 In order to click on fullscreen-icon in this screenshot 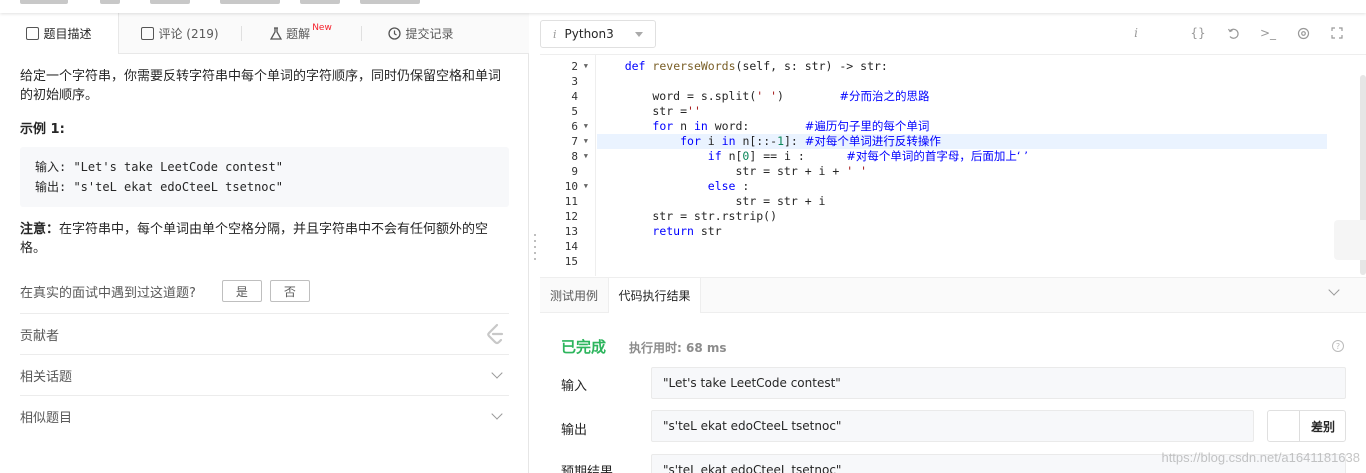, I will do `click(1337, 33)`.